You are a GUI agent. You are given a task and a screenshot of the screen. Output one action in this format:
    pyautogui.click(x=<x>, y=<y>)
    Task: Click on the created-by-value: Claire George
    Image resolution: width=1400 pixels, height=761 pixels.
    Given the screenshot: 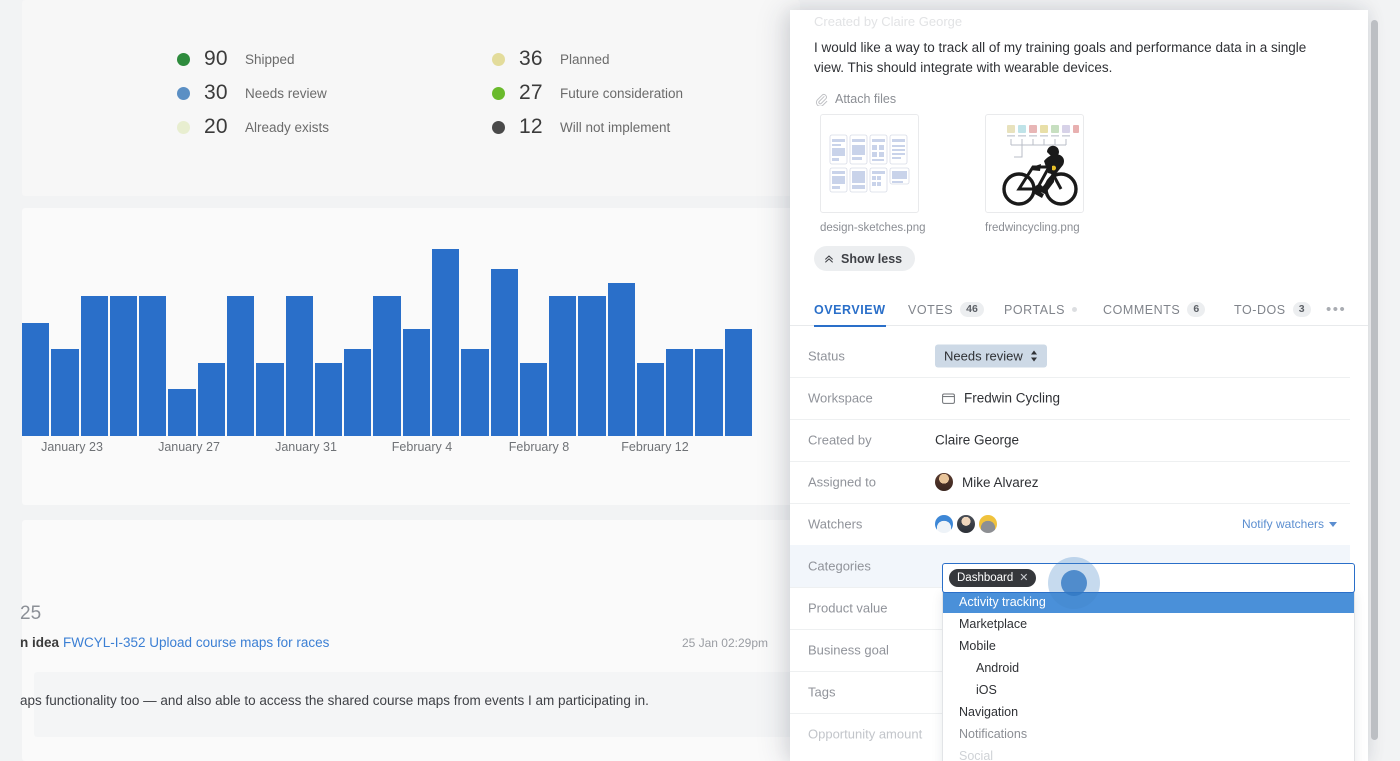 What is the action you would take?
    pyautogui.click(x=977, y=440)
    